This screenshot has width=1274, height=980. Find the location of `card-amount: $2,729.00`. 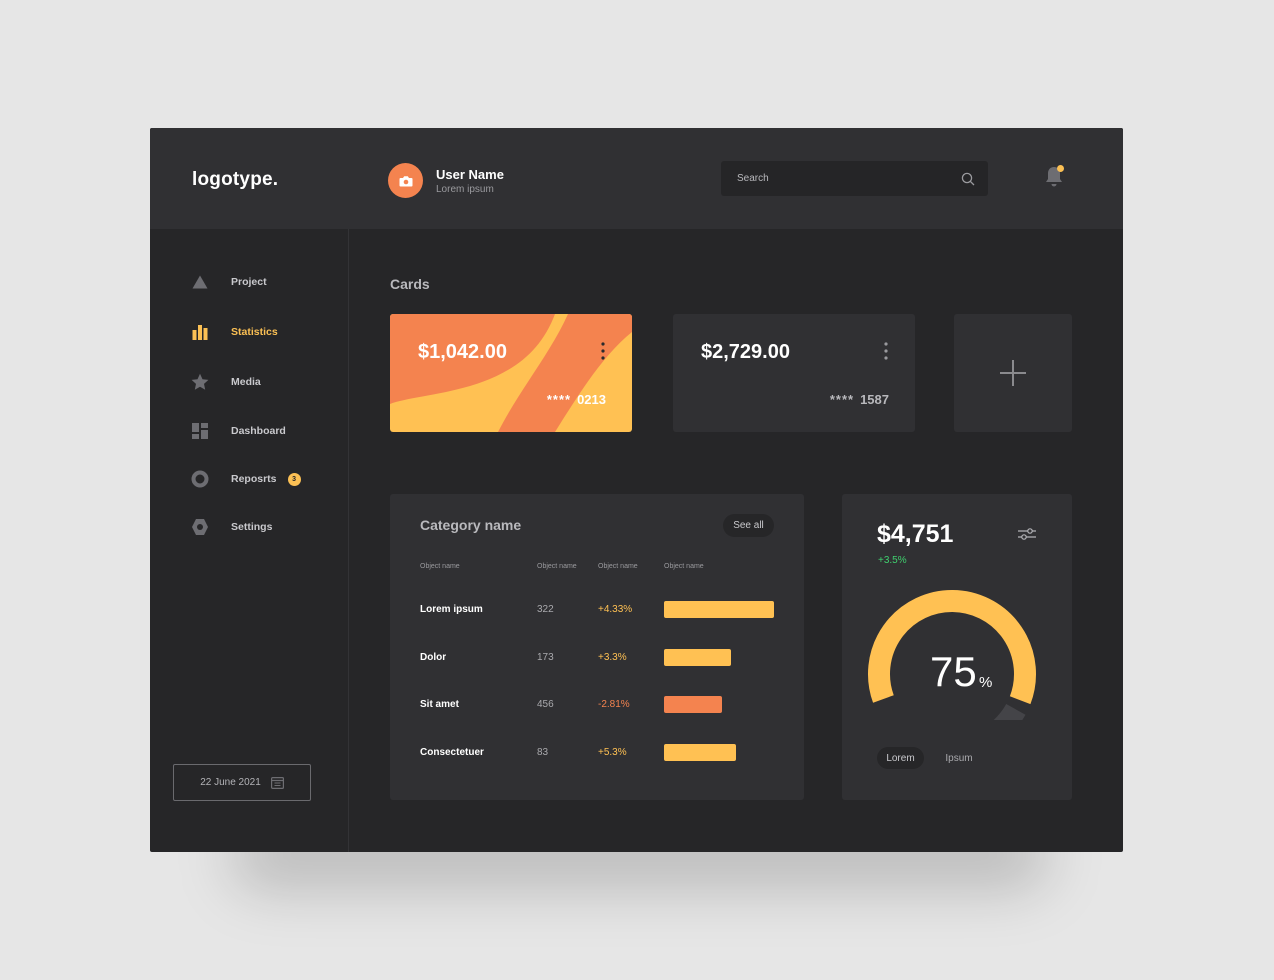

card-amount: $2,729.00 is located at coordinates (745, 352).